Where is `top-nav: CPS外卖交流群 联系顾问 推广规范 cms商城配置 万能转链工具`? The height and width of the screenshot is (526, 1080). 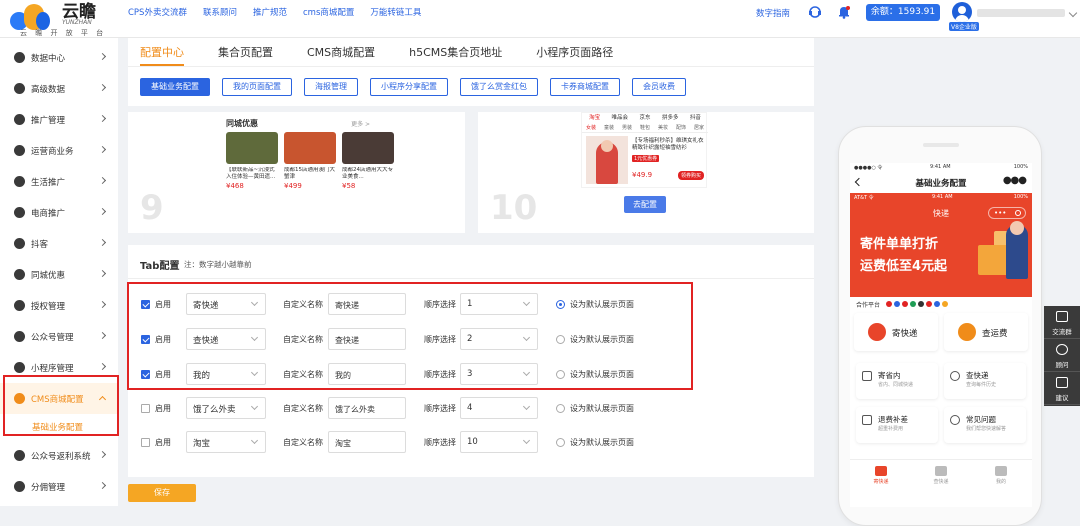
top-nav: CPS外卖交流群 联系顾问 推广规范 cms商城配置 万能转链工具 is located at coordinates (282, 12).